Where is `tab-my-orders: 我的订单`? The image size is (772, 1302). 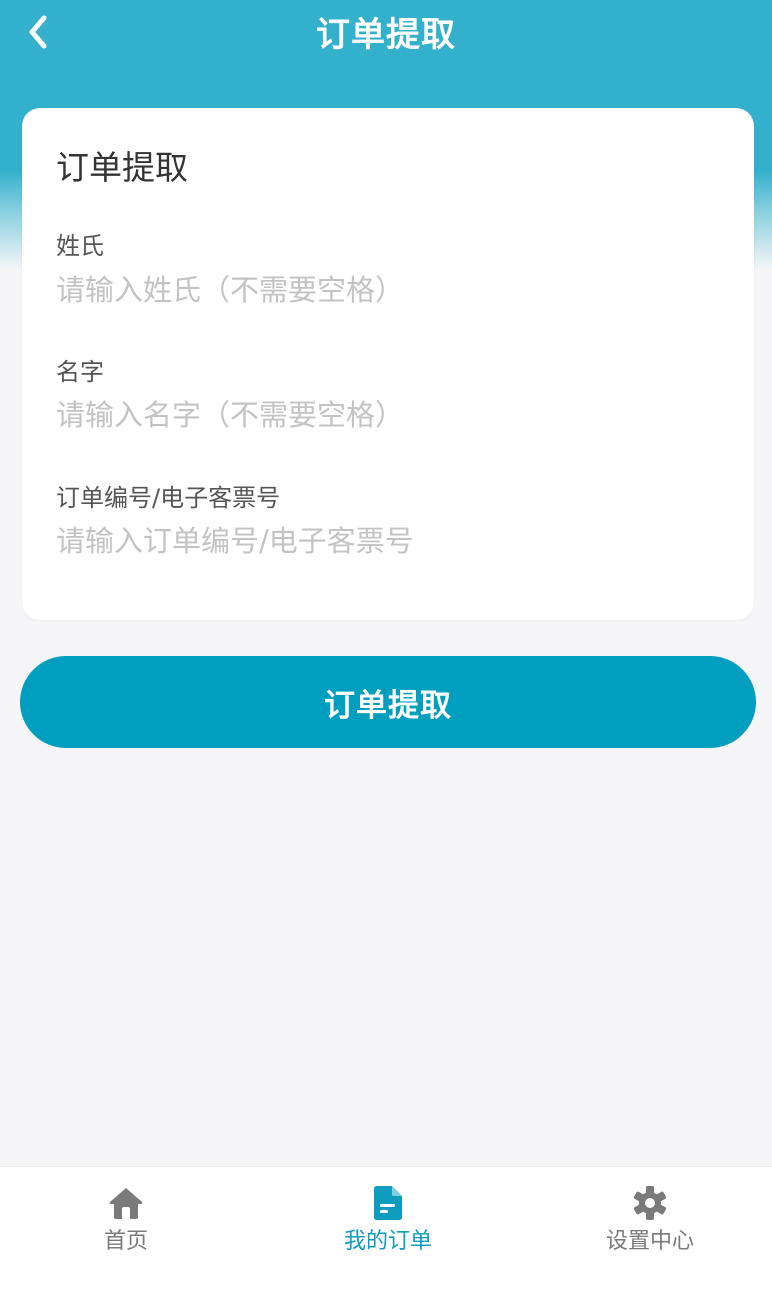
tab-my-orders: 我的订单 is located at coordinates (388, 1222).